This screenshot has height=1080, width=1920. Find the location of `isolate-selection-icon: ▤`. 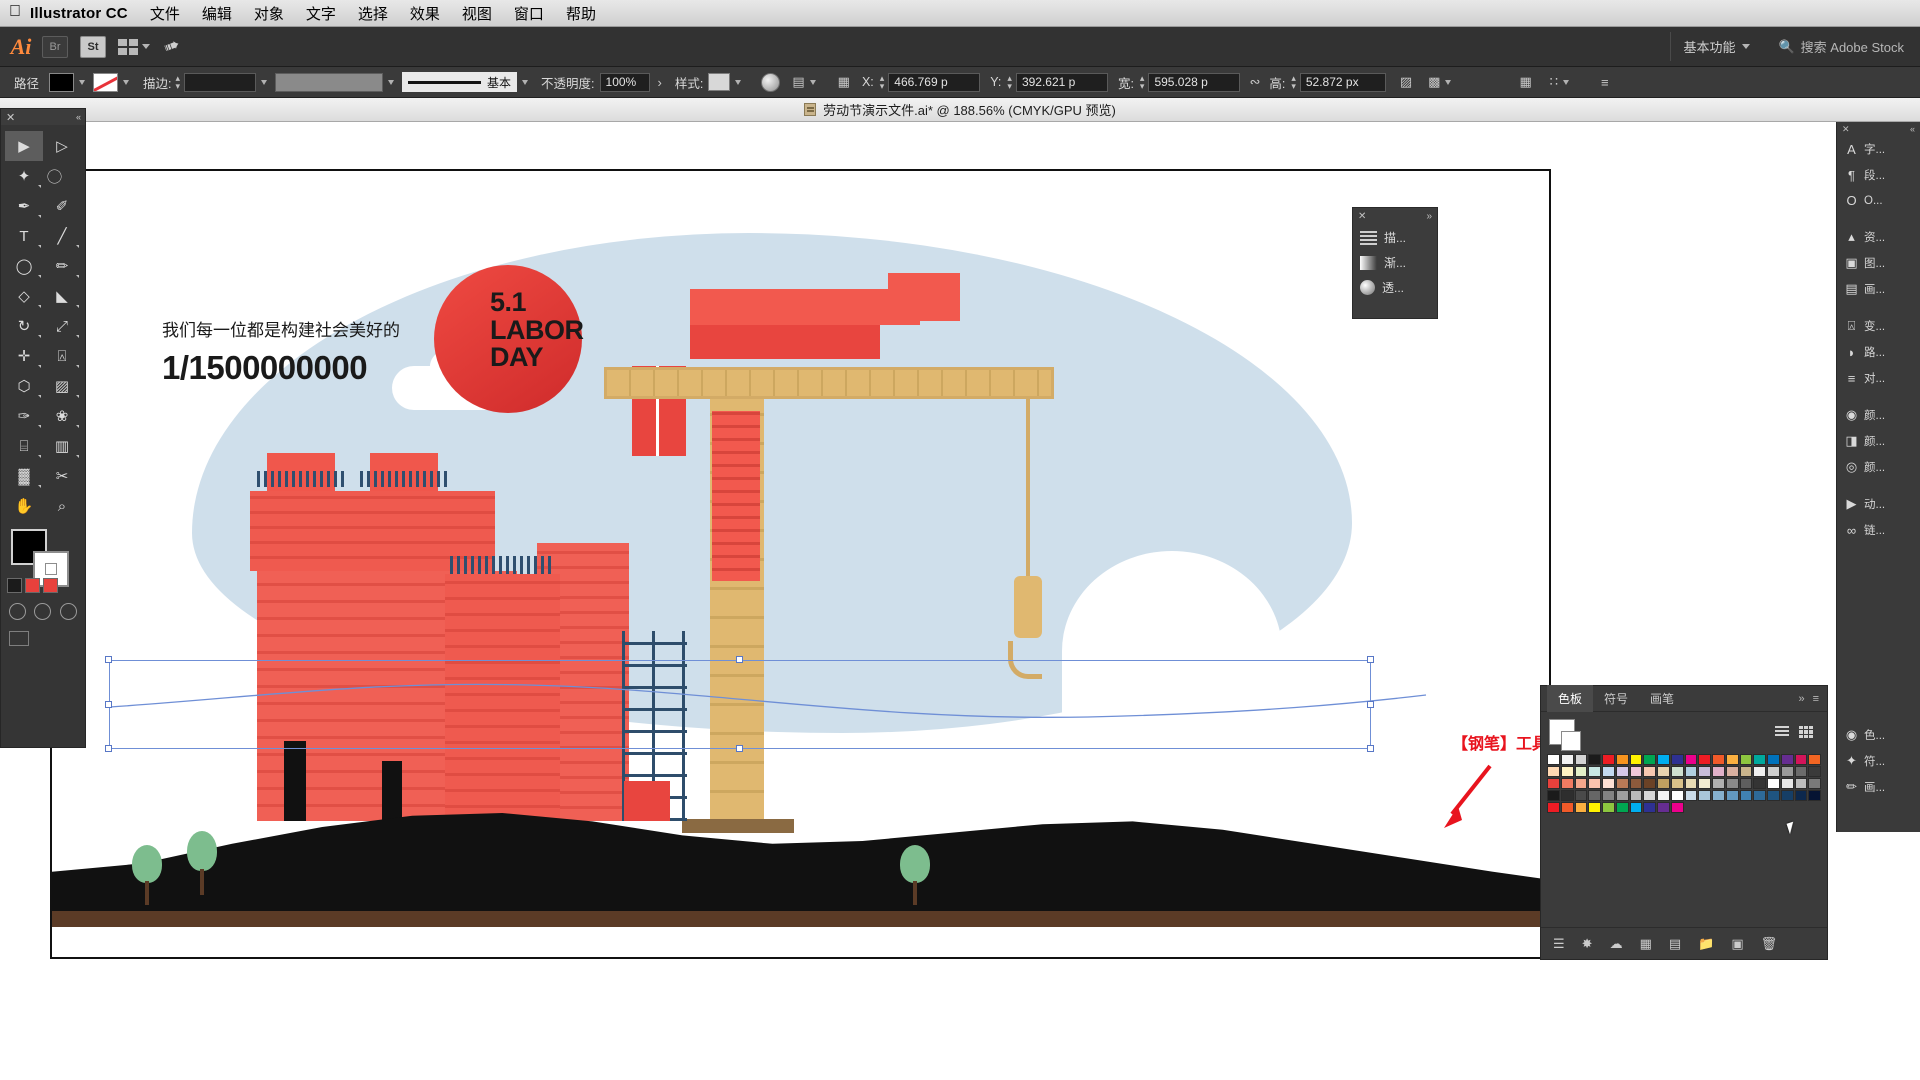

isolate-selection-icon: ▤ is located at coordinates (798, 82).